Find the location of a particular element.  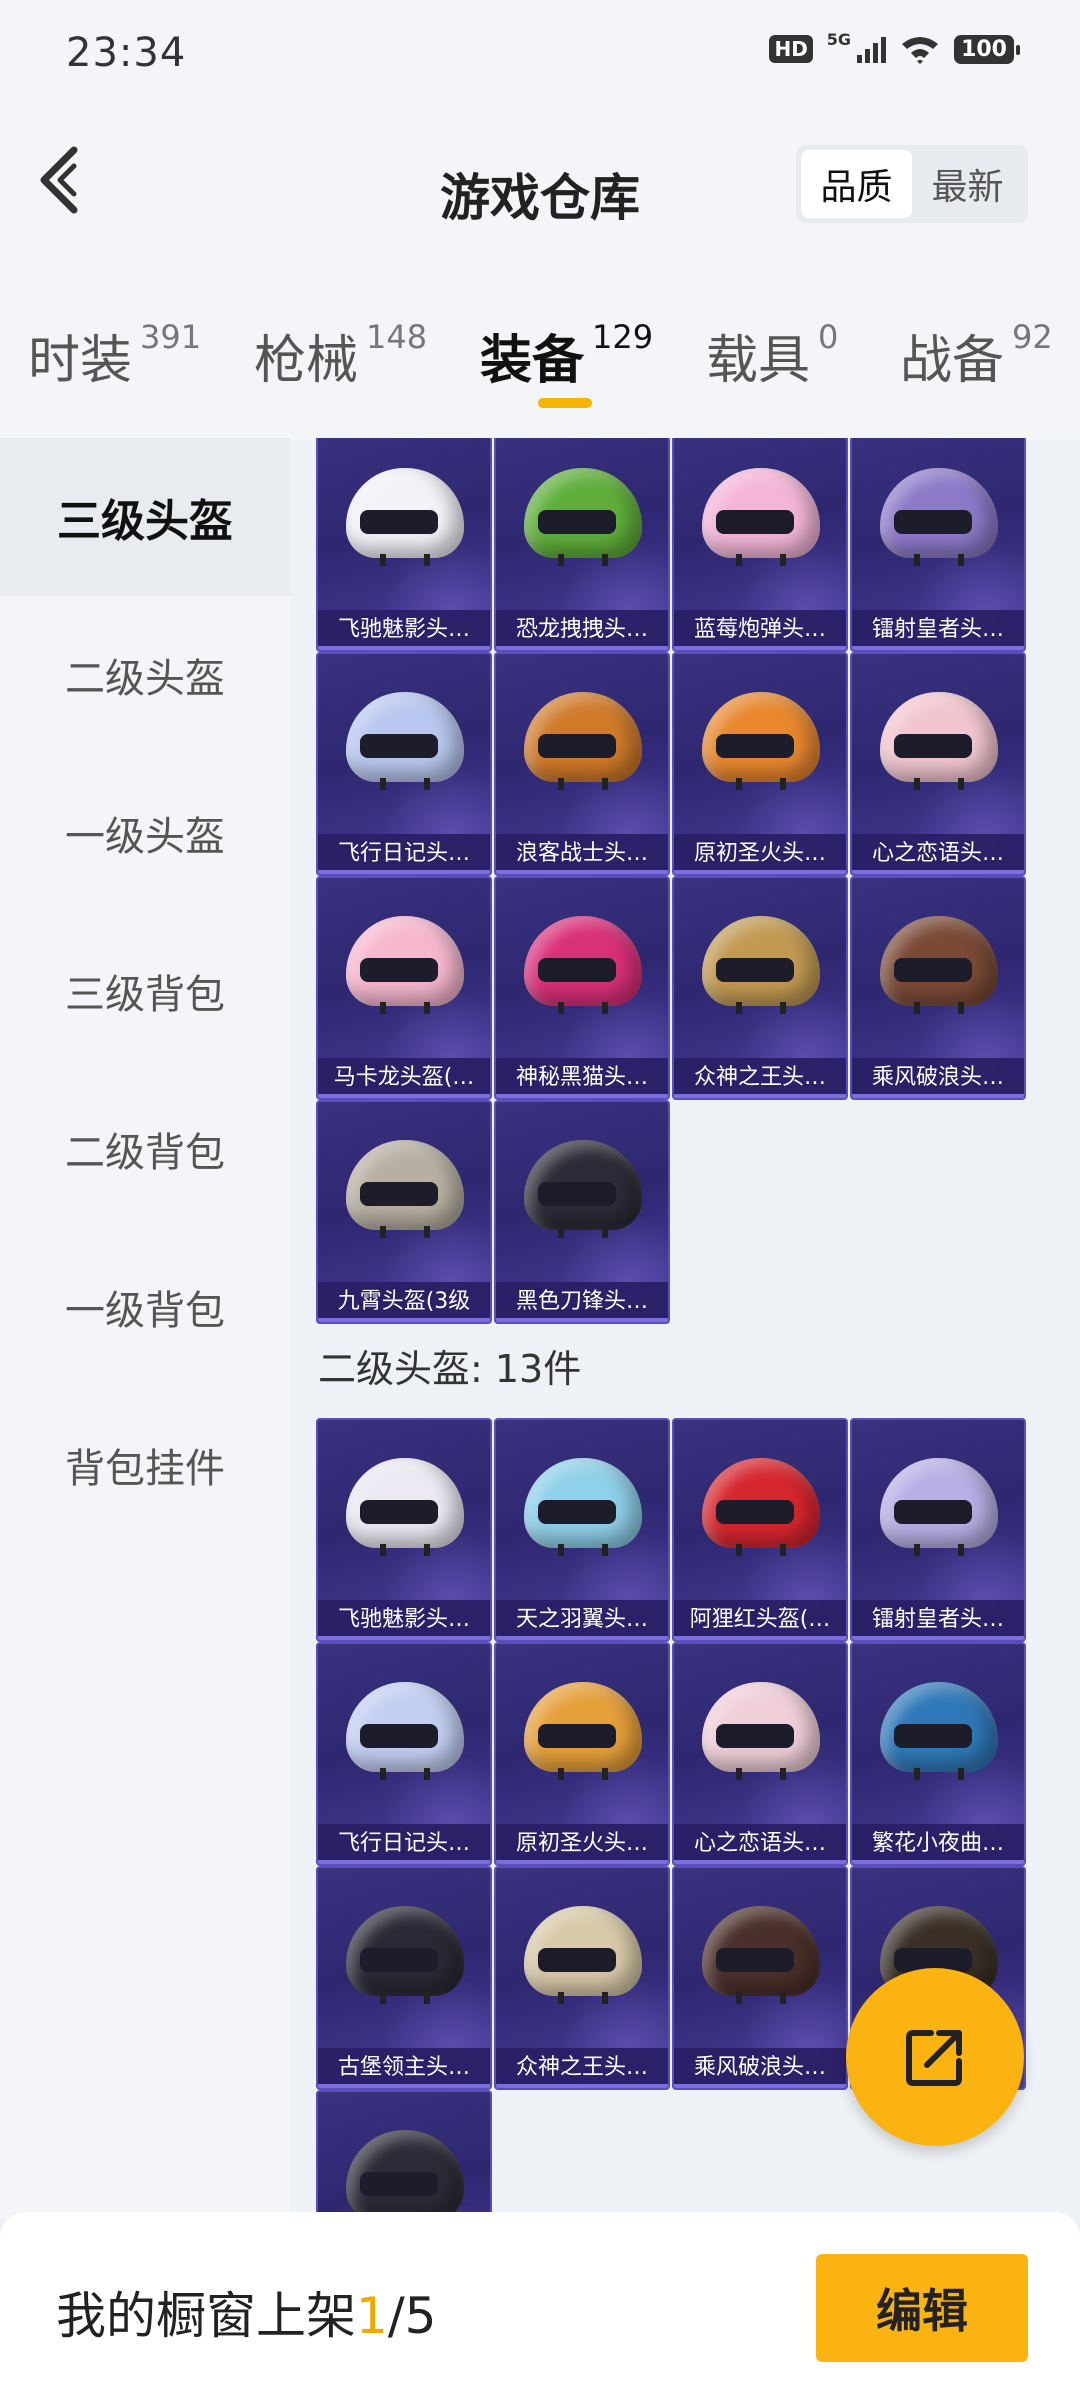

sidebar-item-level3-backpack: 三级背包 is located at coordinates (145, 991).